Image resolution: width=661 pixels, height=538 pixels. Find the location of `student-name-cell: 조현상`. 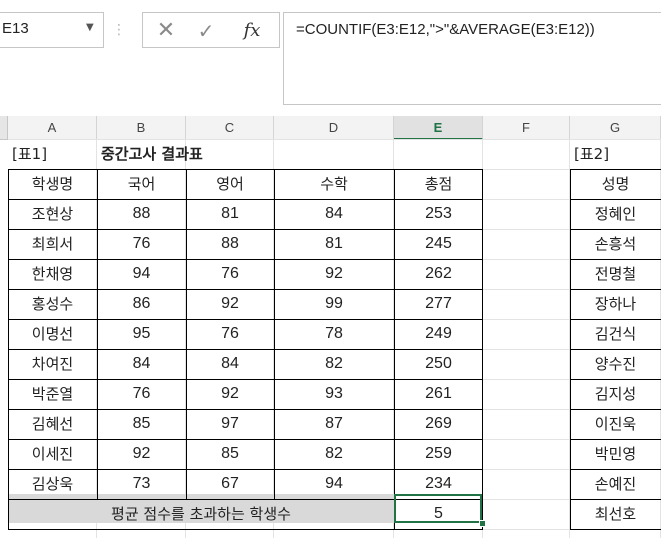

student-name-cell: 조현상 is located at coordinates (52, 214).